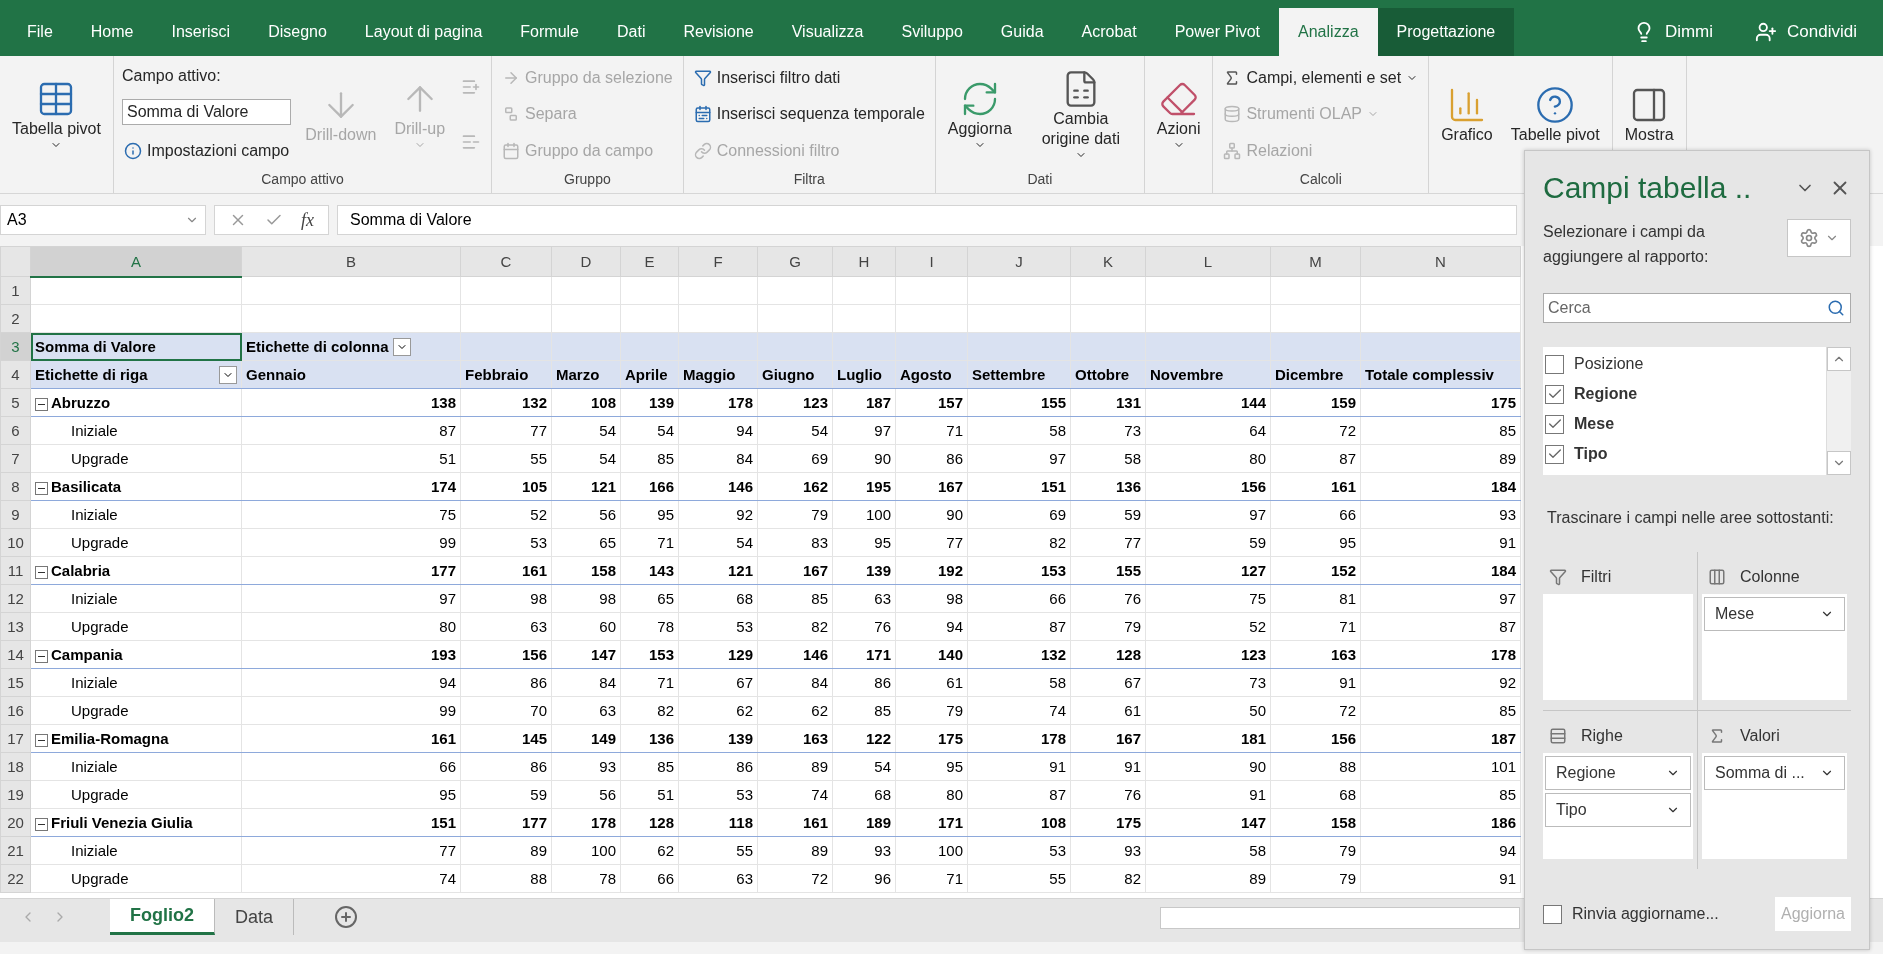 The height and width of the screenshot is (954, 1883). Describe the element at coordinates (809, 114) in the screenshot. I see `ribbon-button: Inserisci sequenza temporale` at that location.